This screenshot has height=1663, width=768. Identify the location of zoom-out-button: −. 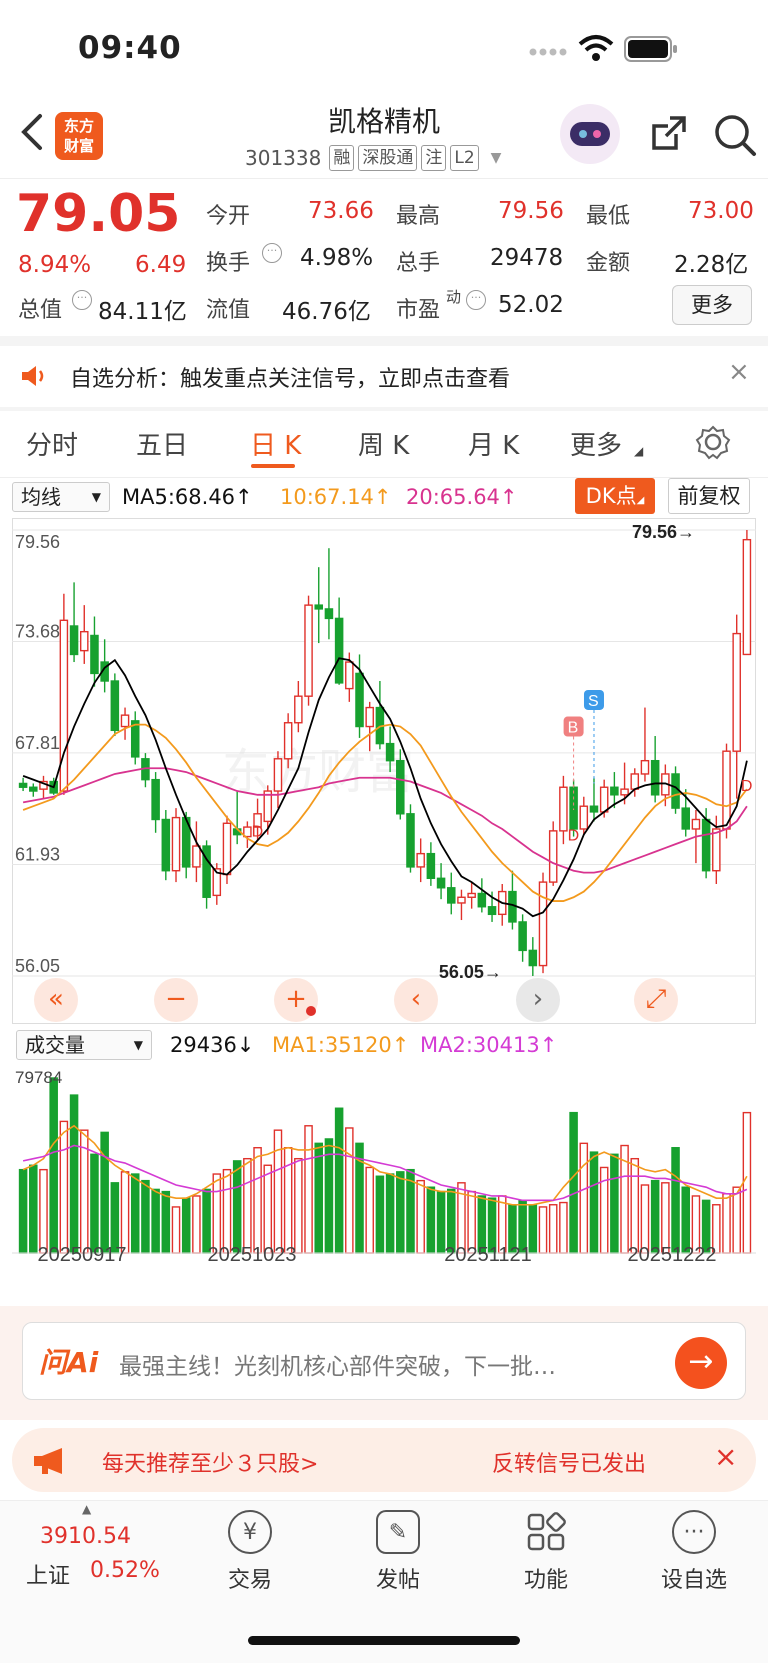
(176, 1000).